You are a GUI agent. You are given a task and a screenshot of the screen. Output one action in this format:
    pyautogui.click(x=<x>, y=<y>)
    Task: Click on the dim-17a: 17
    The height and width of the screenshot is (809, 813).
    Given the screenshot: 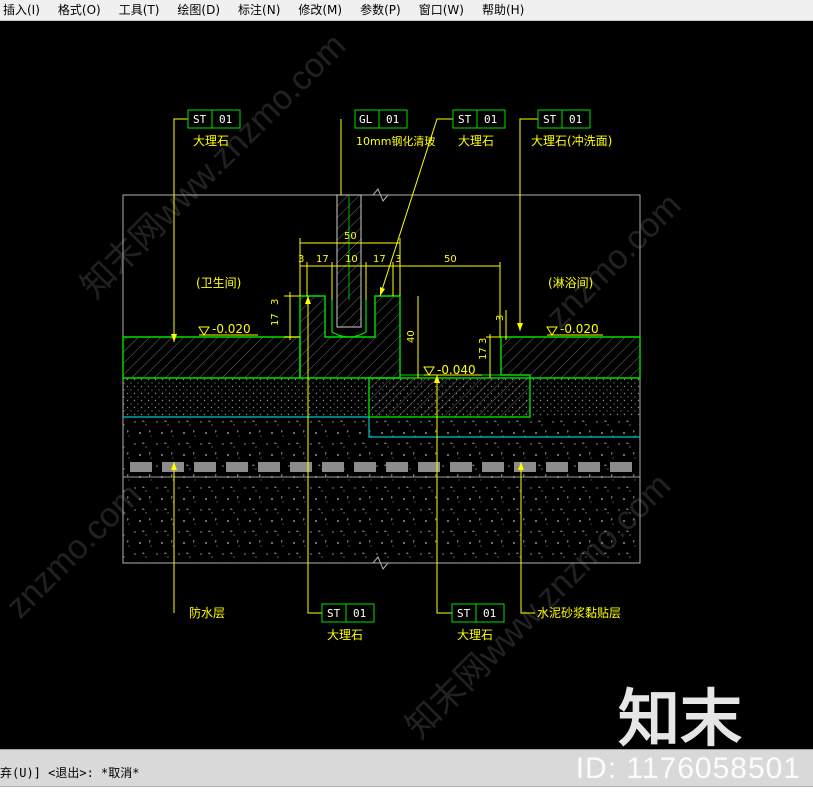 What is the action you would take?
    pyautogui.click(x=322, y=259)
    